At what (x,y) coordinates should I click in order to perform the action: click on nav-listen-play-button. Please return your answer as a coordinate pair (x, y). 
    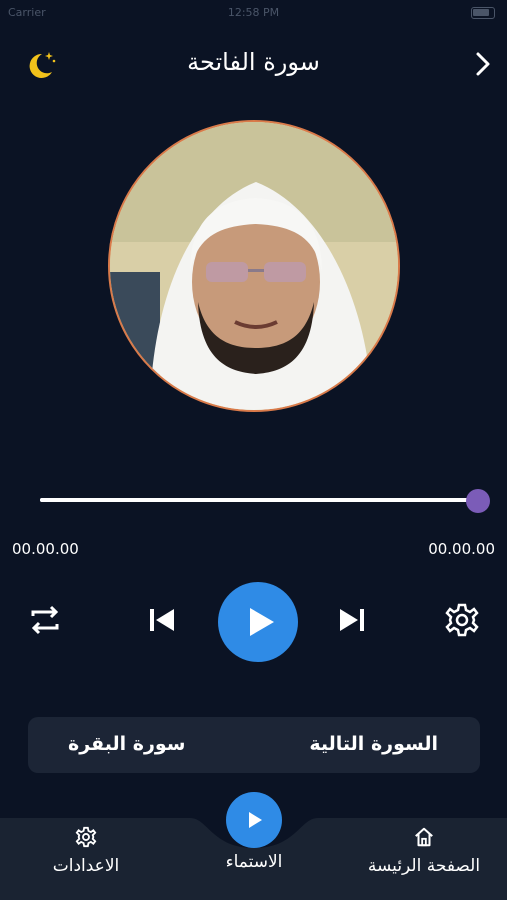
    Looking at the image, I should click on (254, 820).